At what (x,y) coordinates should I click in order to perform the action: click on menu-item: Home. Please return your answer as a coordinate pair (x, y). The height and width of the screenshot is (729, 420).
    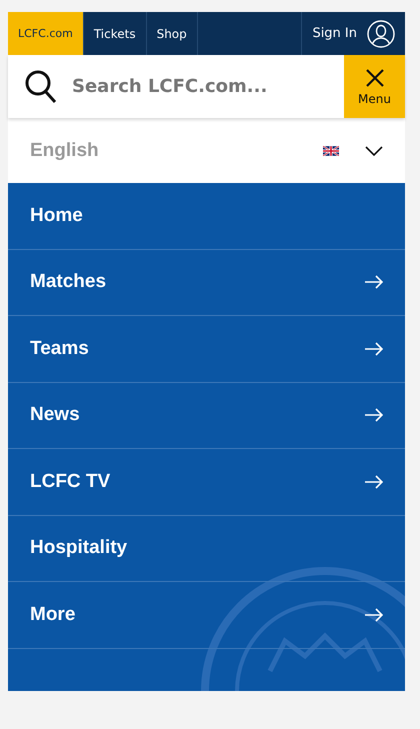
    Looking at the image, I should click on (206, 216).